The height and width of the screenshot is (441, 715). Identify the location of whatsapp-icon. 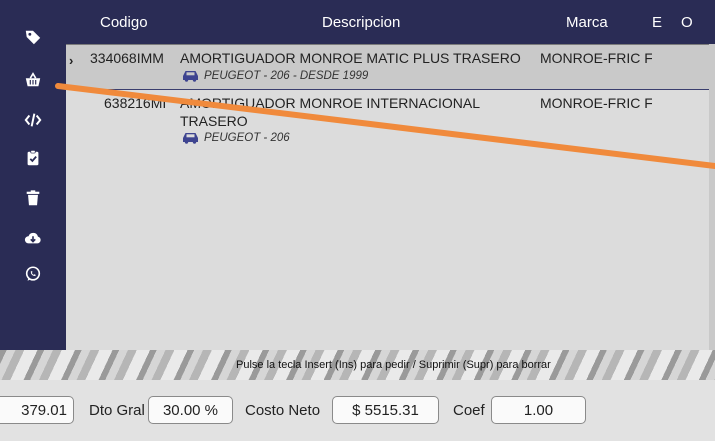
(33, 274).